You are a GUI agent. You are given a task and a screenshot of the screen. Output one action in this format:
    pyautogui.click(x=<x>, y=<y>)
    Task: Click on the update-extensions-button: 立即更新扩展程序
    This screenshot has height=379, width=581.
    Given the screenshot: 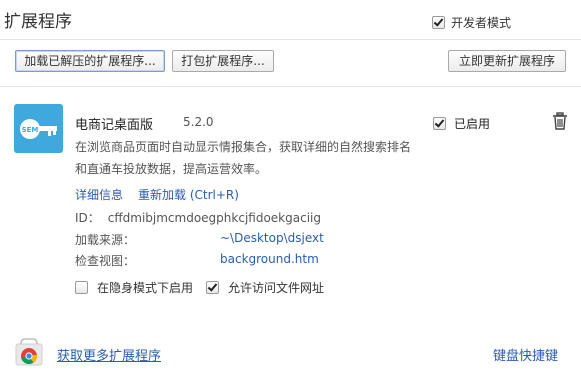 What is the action you would take?
    pyautogui.click(x=507, y=61)
    